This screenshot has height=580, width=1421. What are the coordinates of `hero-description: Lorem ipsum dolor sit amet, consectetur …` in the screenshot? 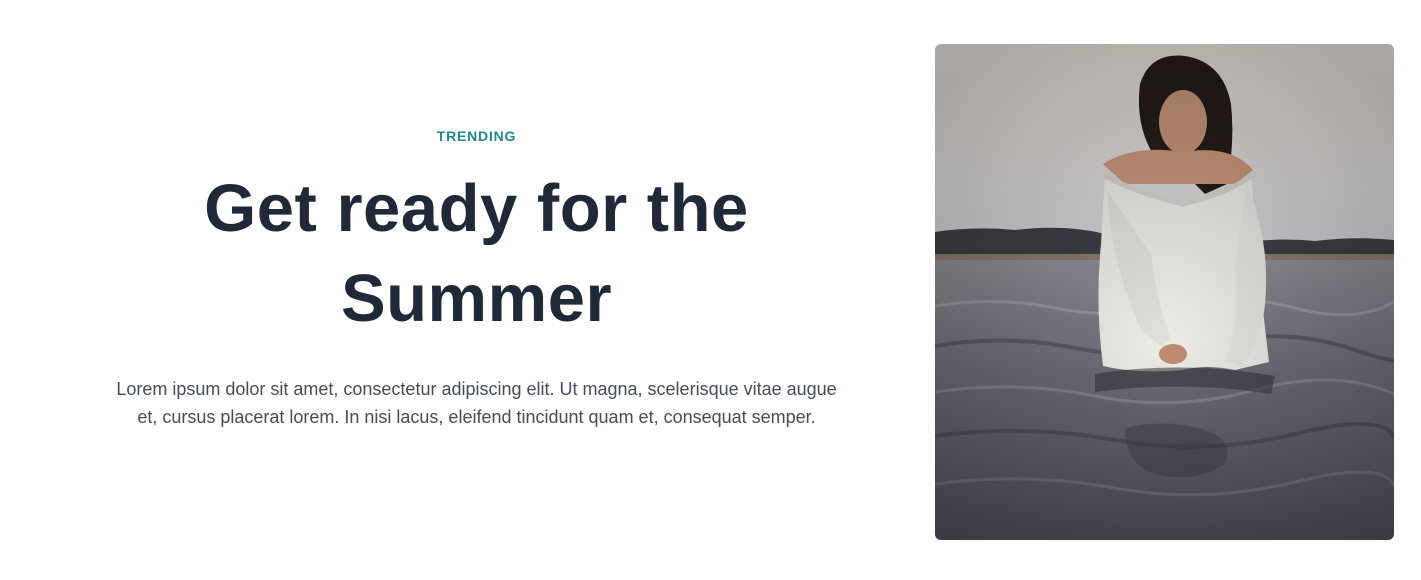 It's located at (476, 403).